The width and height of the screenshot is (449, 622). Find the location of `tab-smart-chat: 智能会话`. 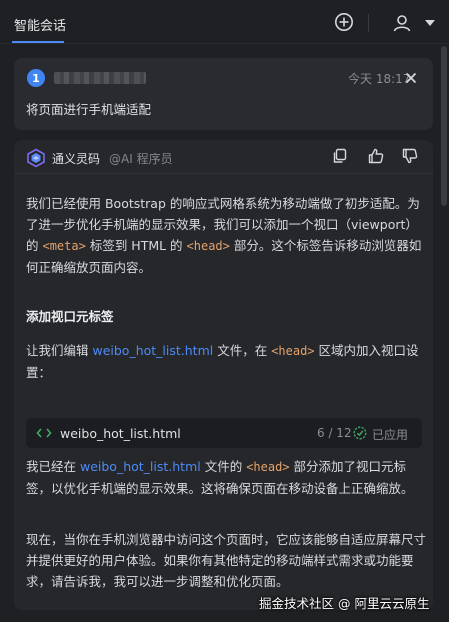

tab-smart-chat: 智能会话 is located at coordinates (40, 24).